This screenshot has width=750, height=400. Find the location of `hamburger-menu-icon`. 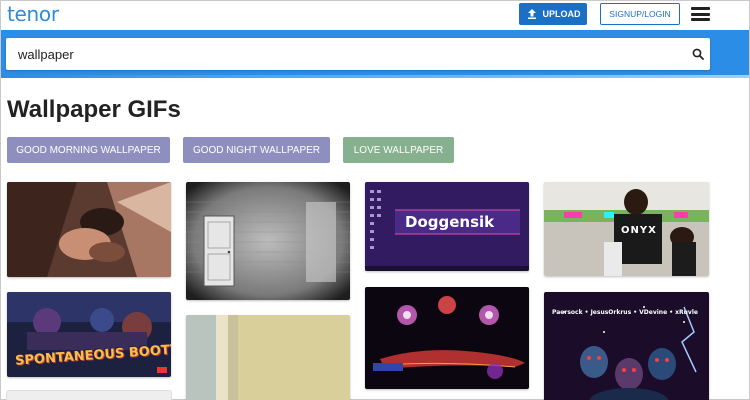

hamburger-menu-icon is located at coordinates (700, 14).